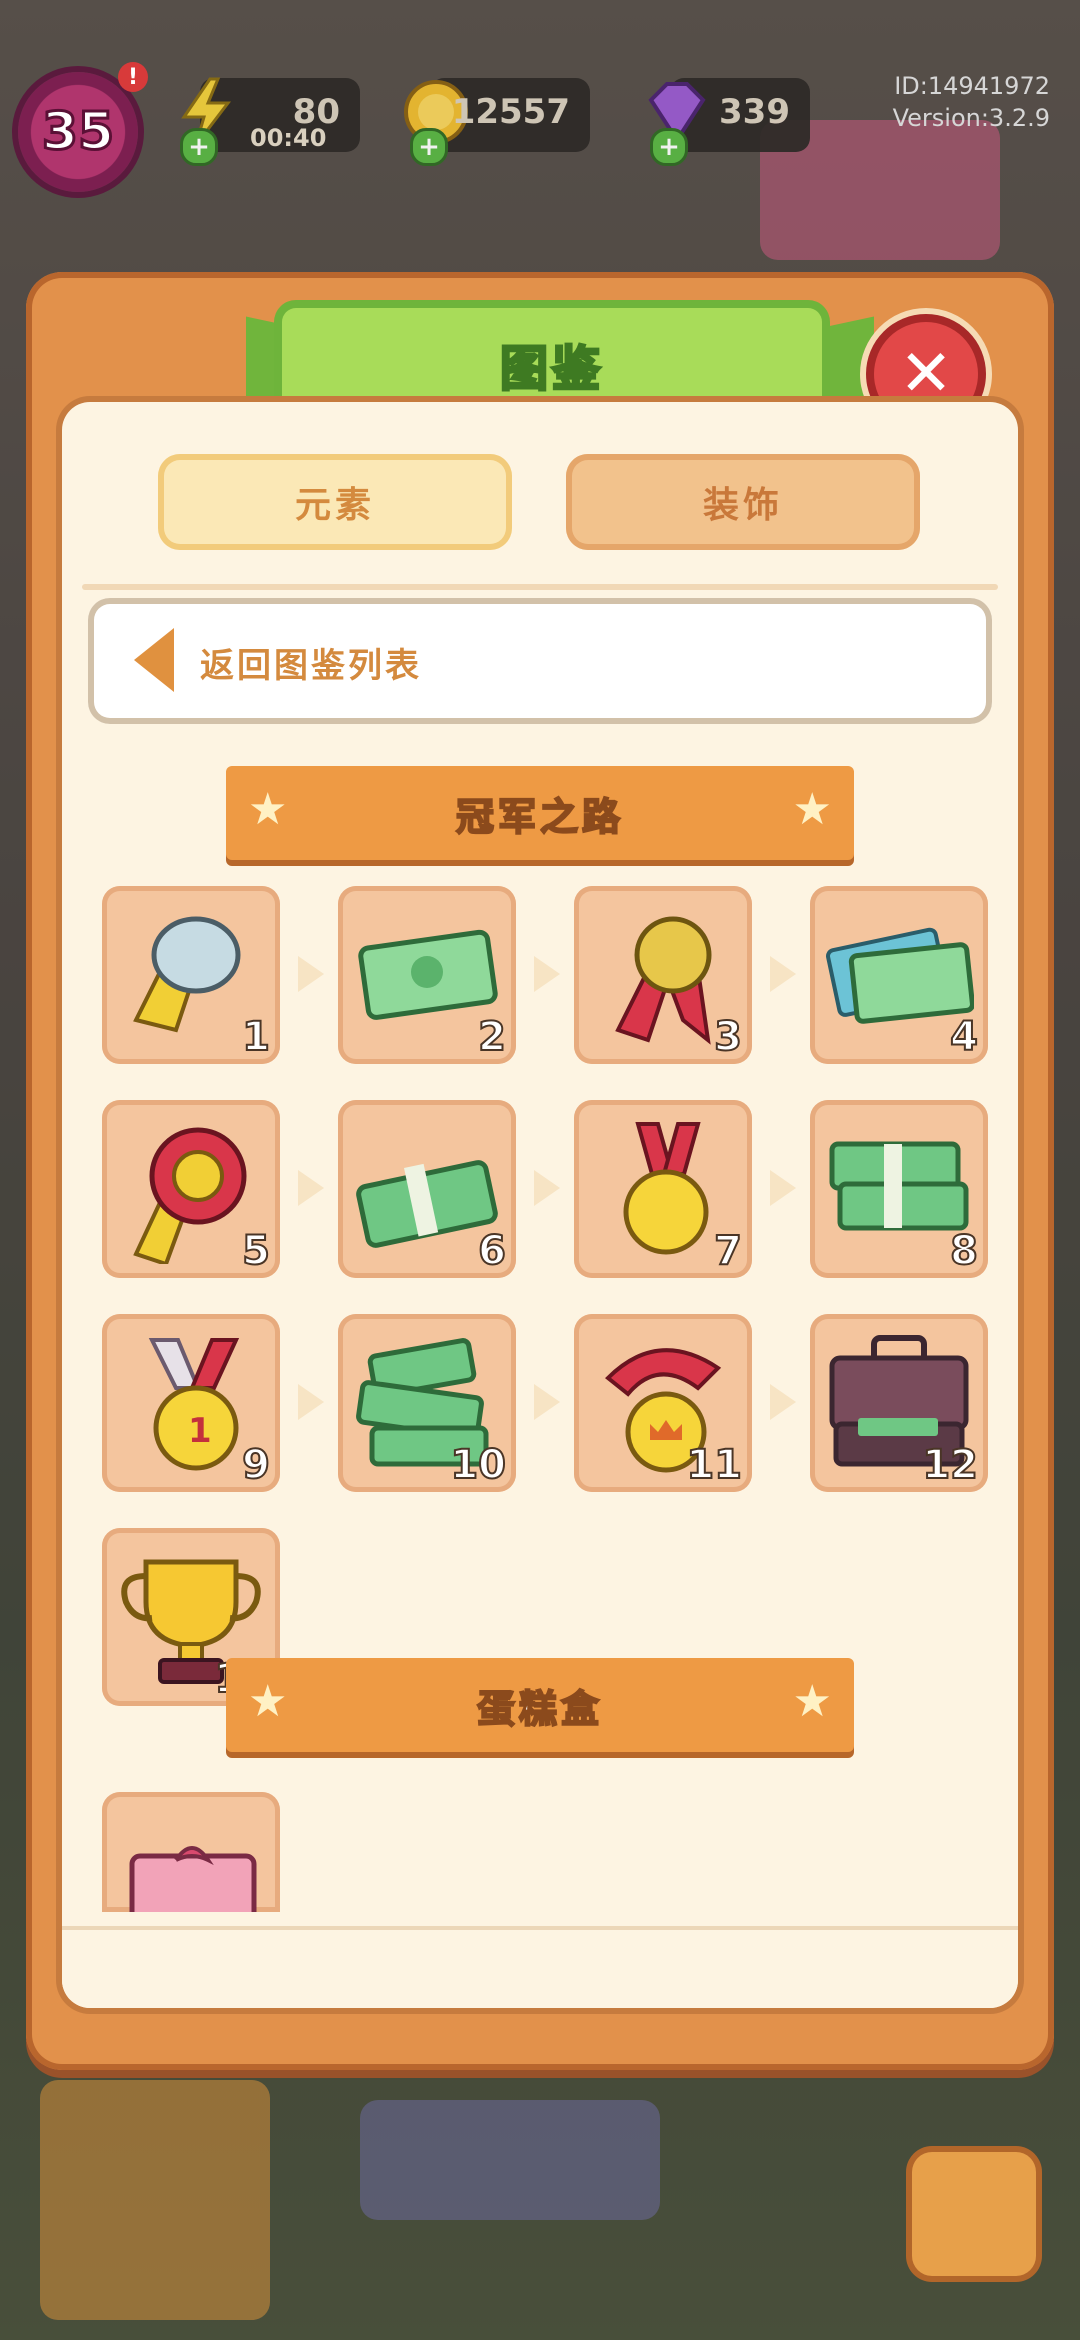 This screenshot has height=2340, width=1080. What do you see at coordinates (926, 374) in the screenshot?
I see `close-icon: ✕` at bounding box center [926, 374].